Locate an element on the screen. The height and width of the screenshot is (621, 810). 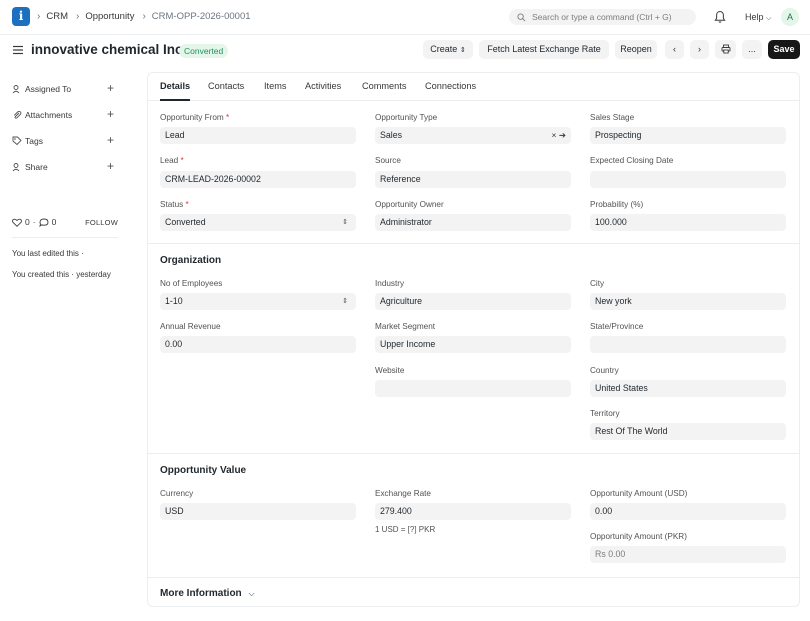
sales-stage-value: Prospecting is located at coordinates (618, 135).